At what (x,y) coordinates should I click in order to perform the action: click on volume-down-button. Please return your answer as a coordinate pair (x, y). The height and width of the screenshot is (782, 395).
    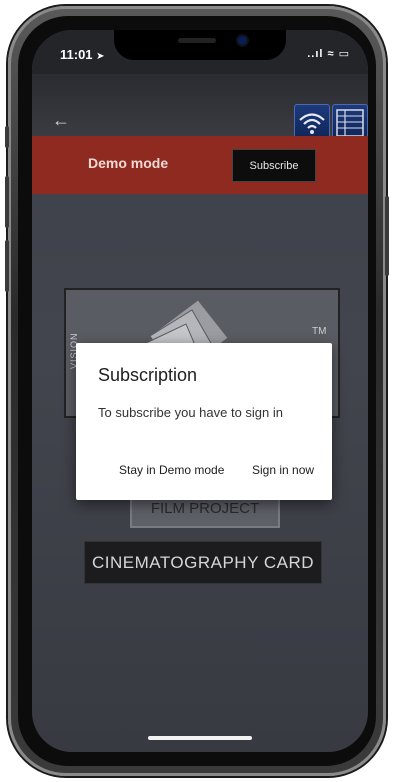
    Looking at the image, I should click on (7, 266).